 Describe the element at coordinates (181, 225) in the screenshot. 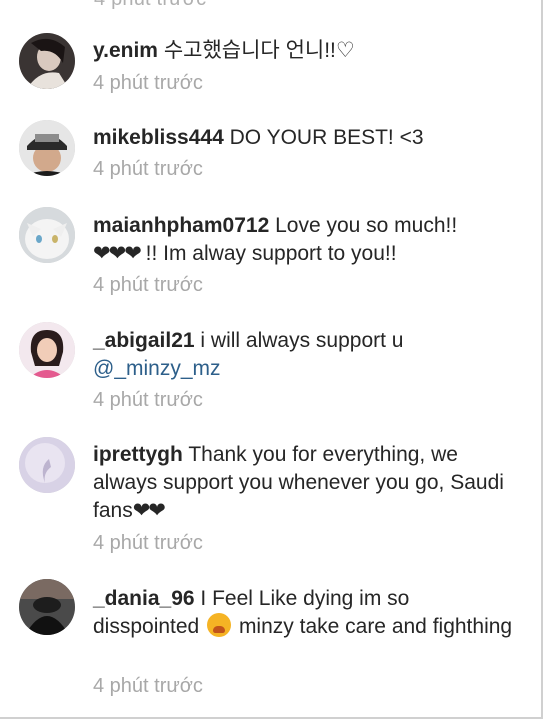

I see `comment-username: maianhpham0712` at that location.